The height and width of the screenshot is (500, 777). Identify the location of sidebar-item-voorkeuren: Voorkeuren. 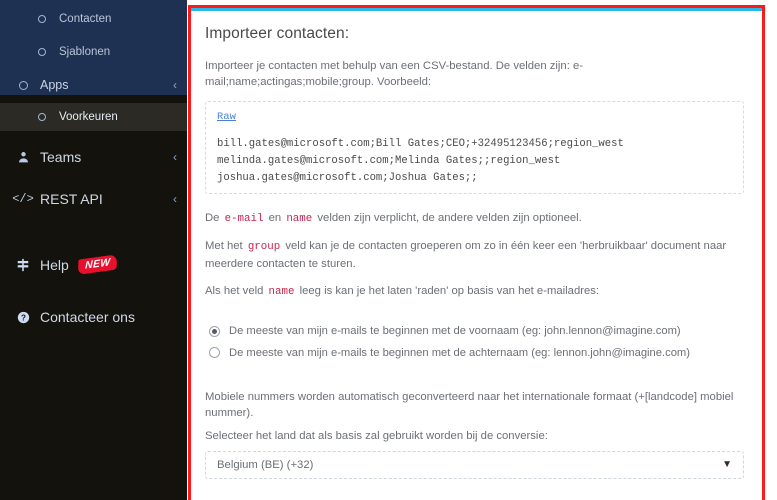
(93, 117).